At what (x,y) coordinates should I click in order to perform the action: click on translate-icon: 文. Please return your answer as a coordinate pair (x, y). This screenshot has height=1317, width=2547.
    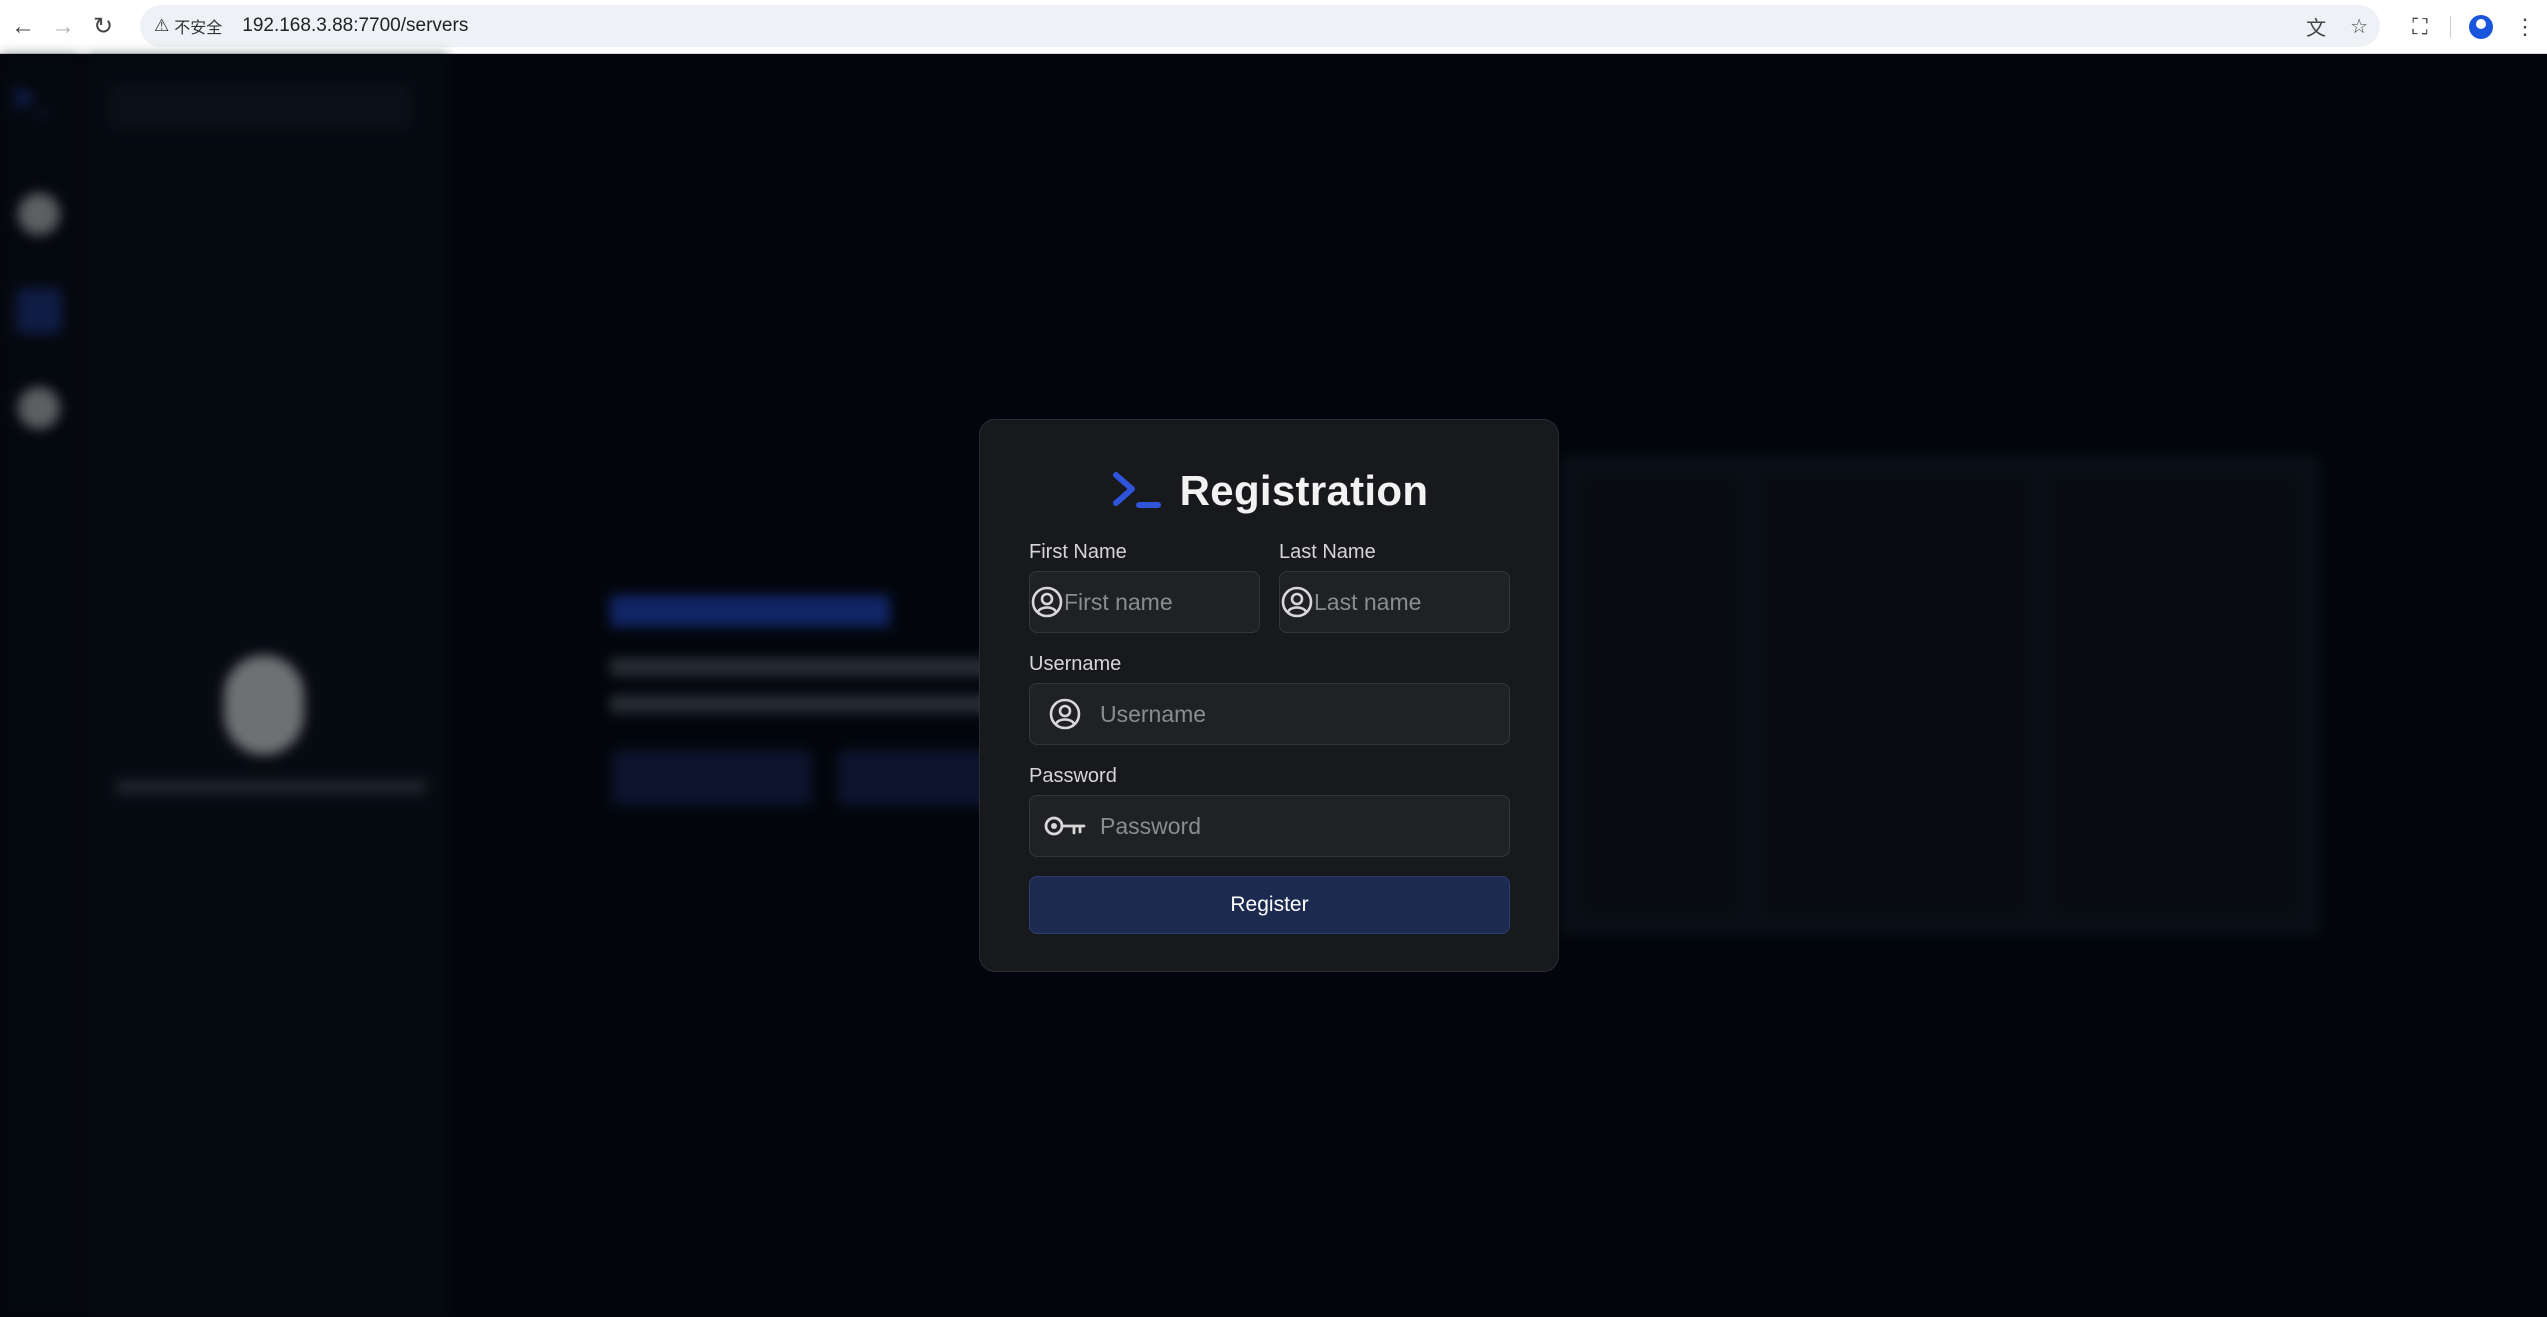
    Looking at the image, I should click on (2316, 26).